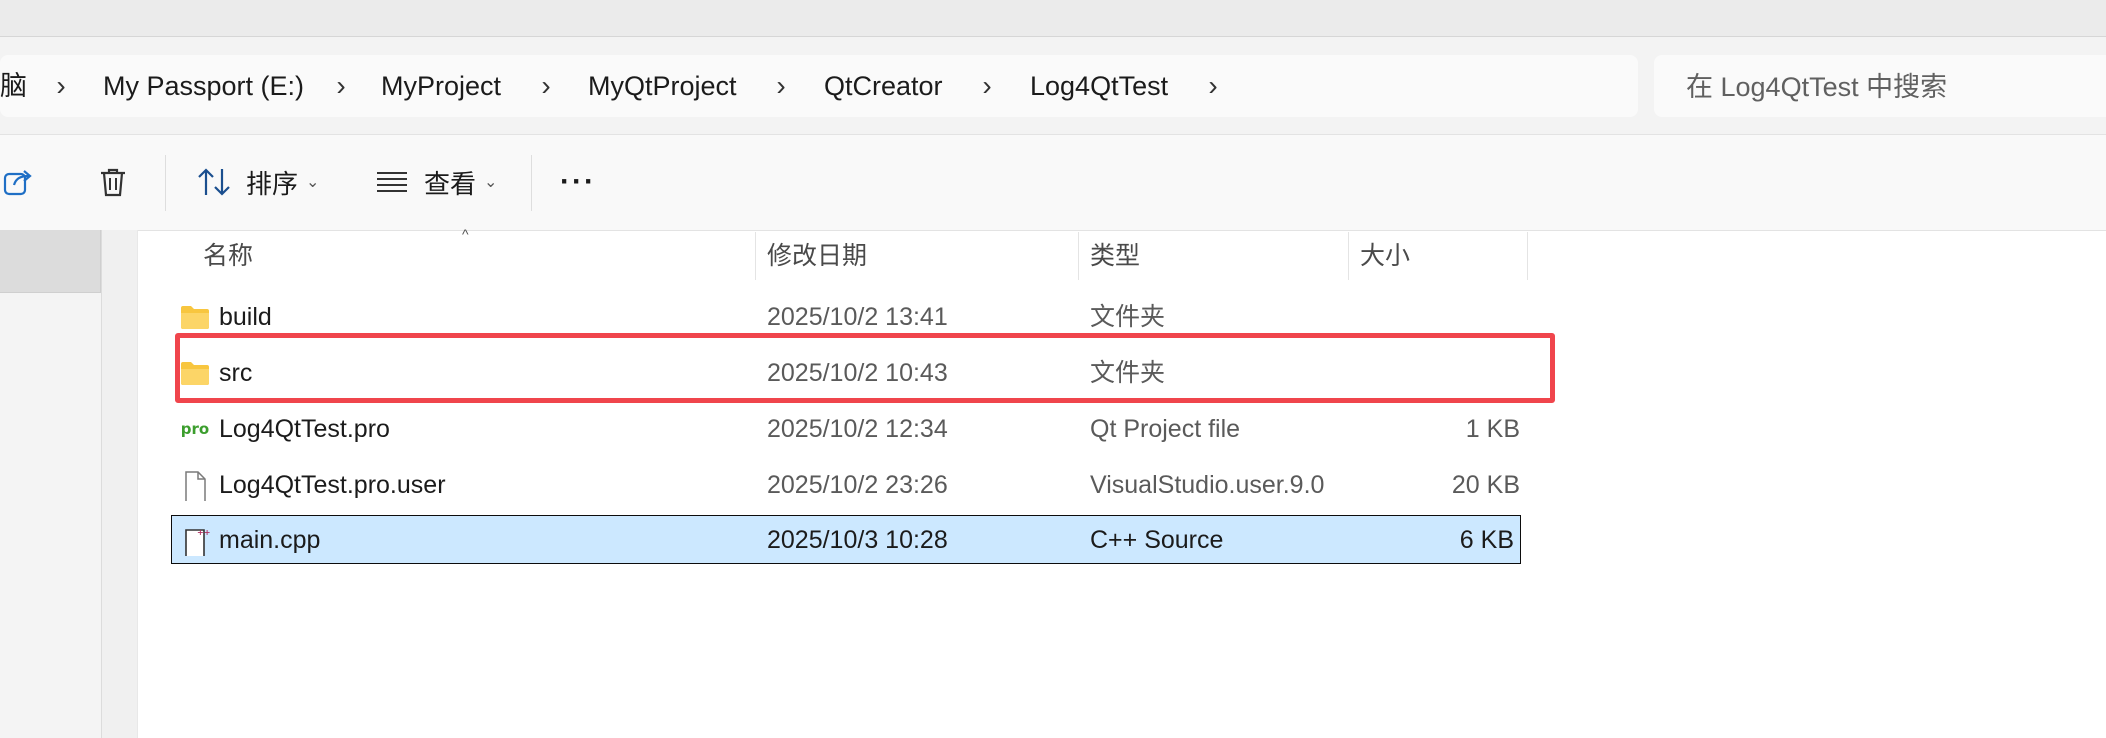  I want to click on folder-icon, so click(195, 317).